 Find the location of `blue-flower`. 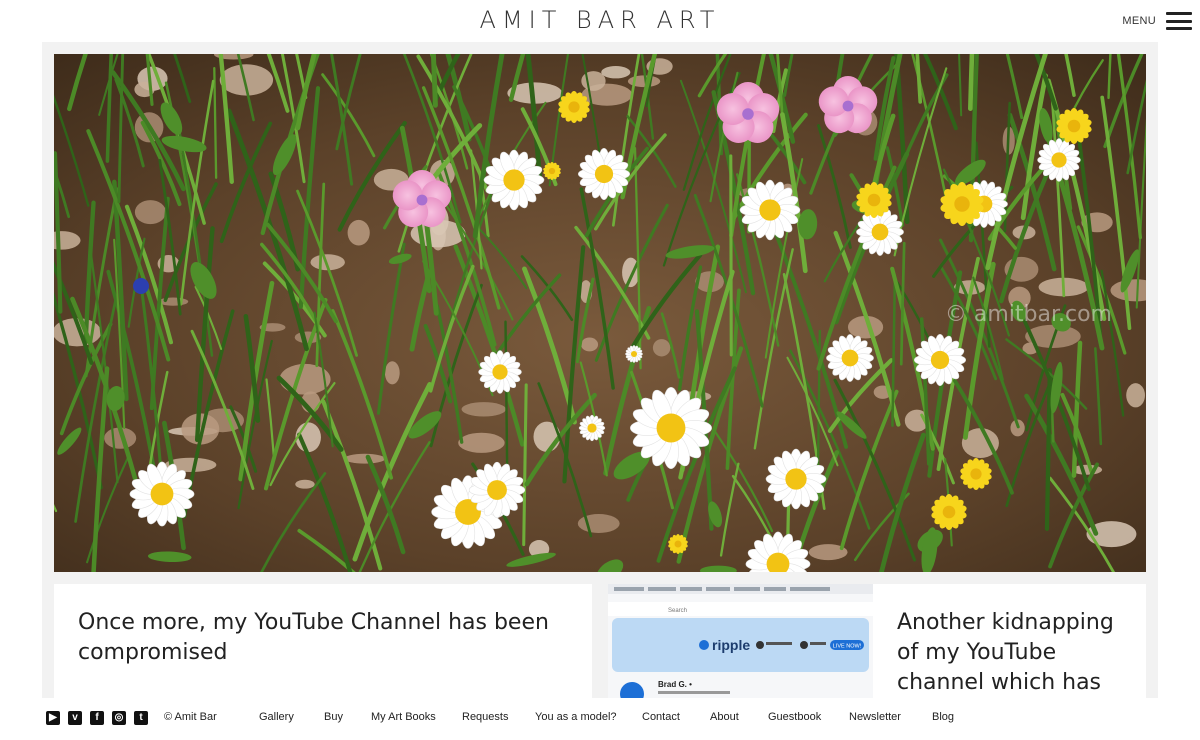

blue-flower is located at coordinates (141, 286).